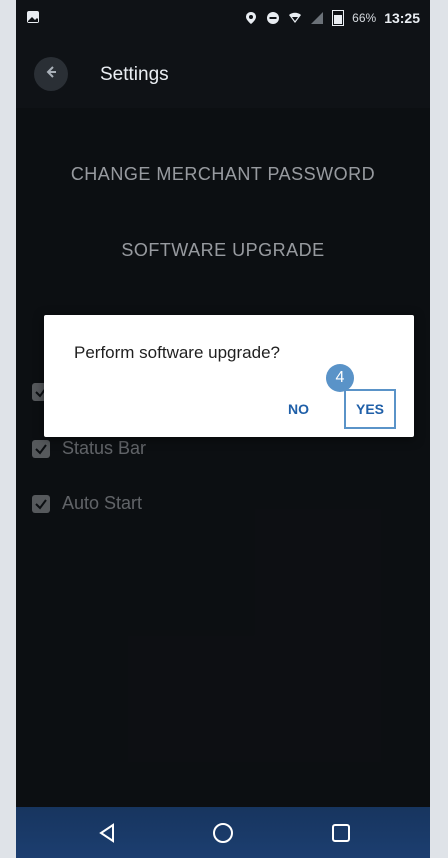  I want to click on home-circle-icon, so click(223, 833).